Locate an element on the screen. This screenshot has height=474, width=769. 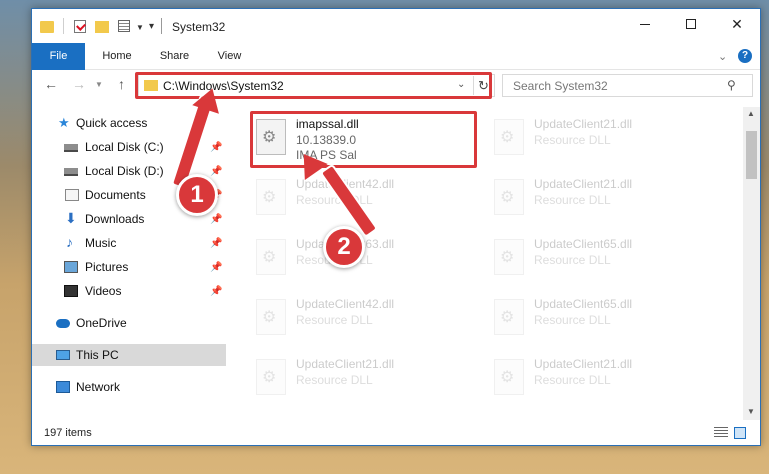
video-icon is located at coordinates (71, 291).